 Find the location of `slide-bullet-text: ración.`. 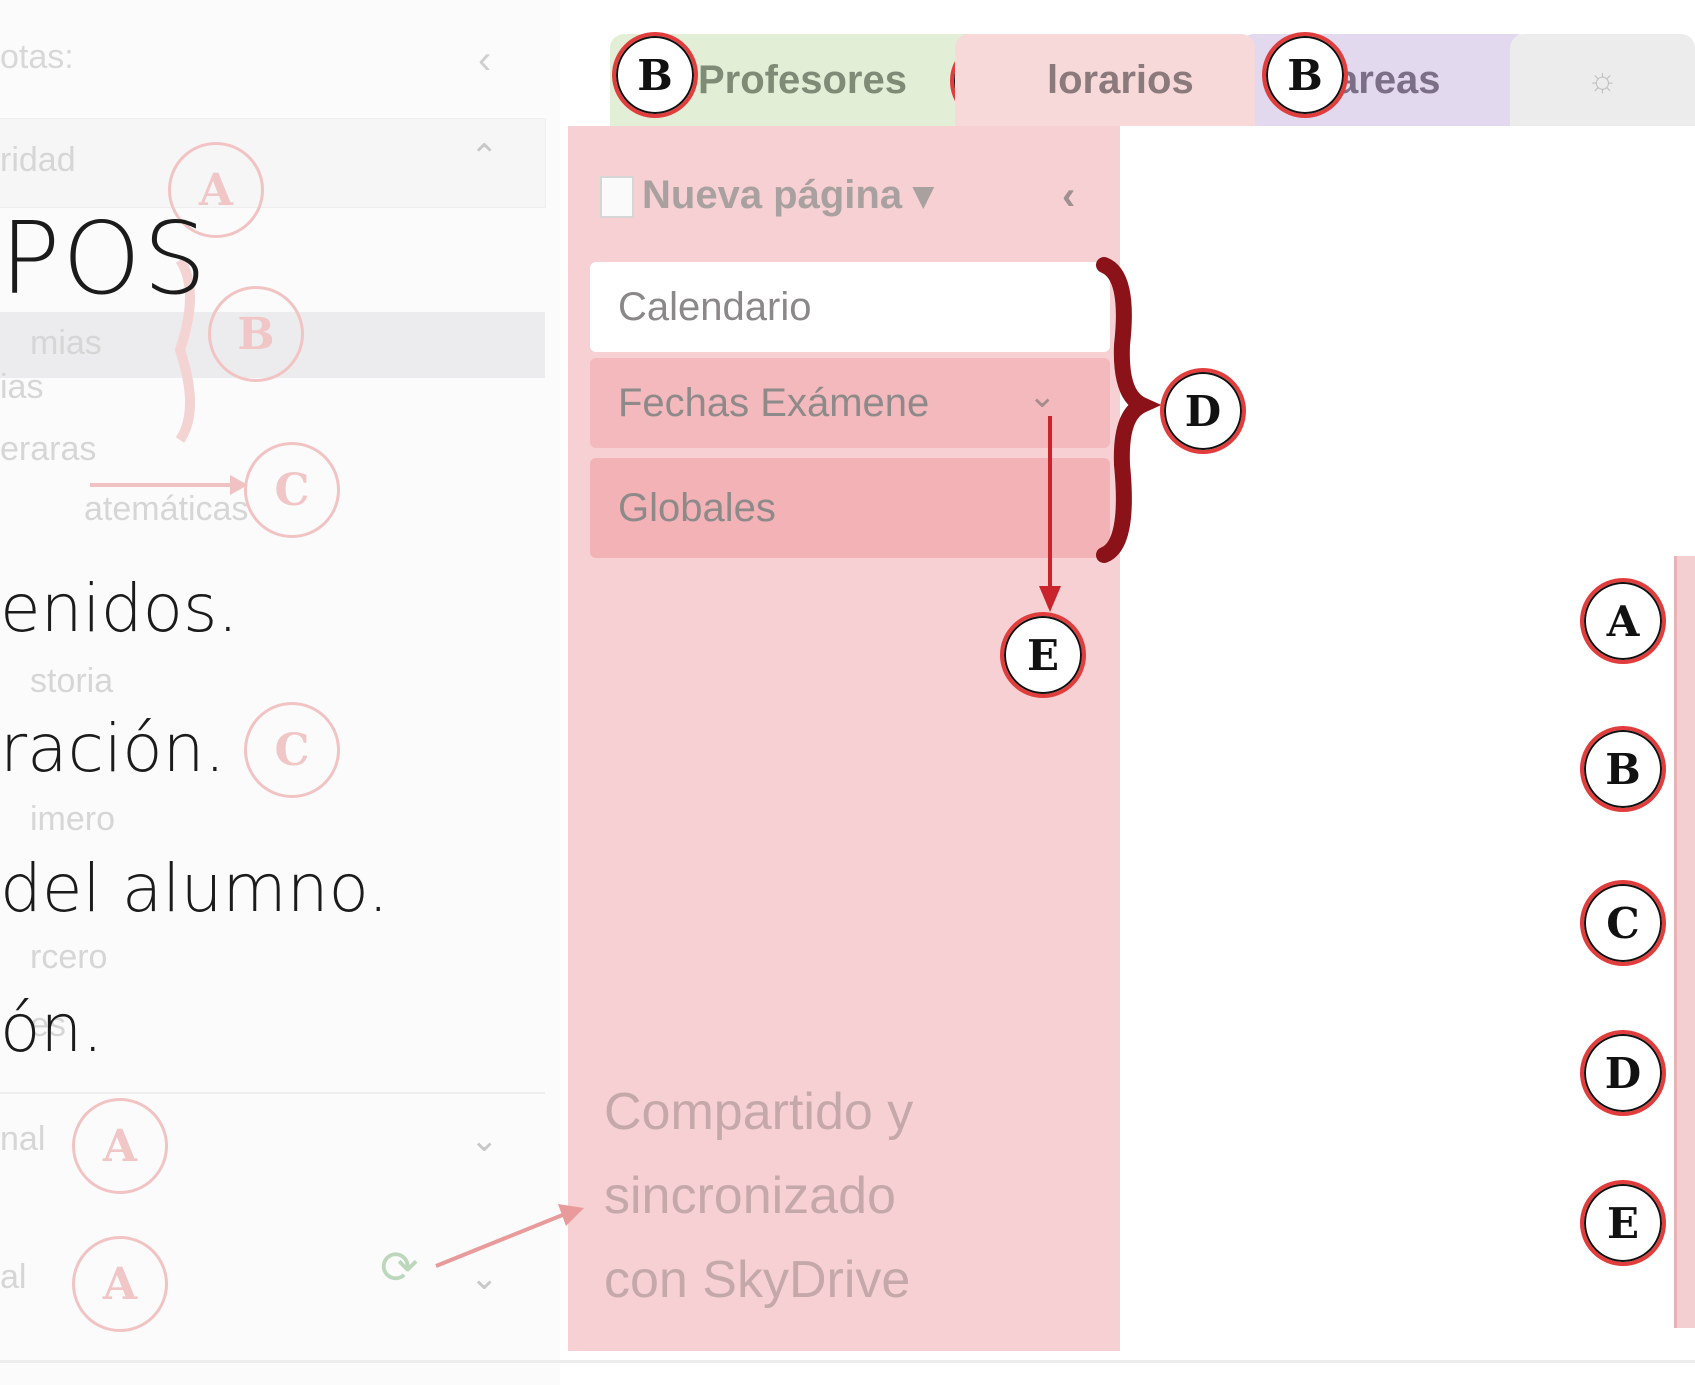

slide-bullet-text: ración. is located at coordinates (113, 748).